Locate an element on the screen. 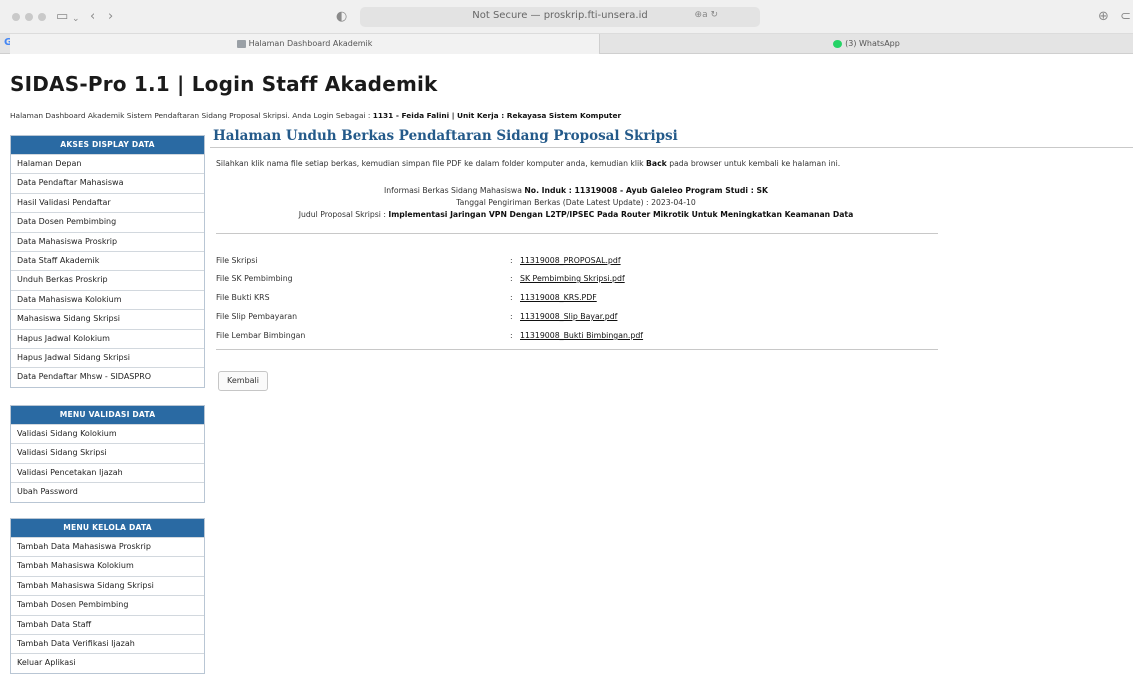 This screenshot has width=1133, height=680. address-bar: Not Secure — proskrip.fti-unsera.id ⊕a ↻ is located at coordinates (560, 17).